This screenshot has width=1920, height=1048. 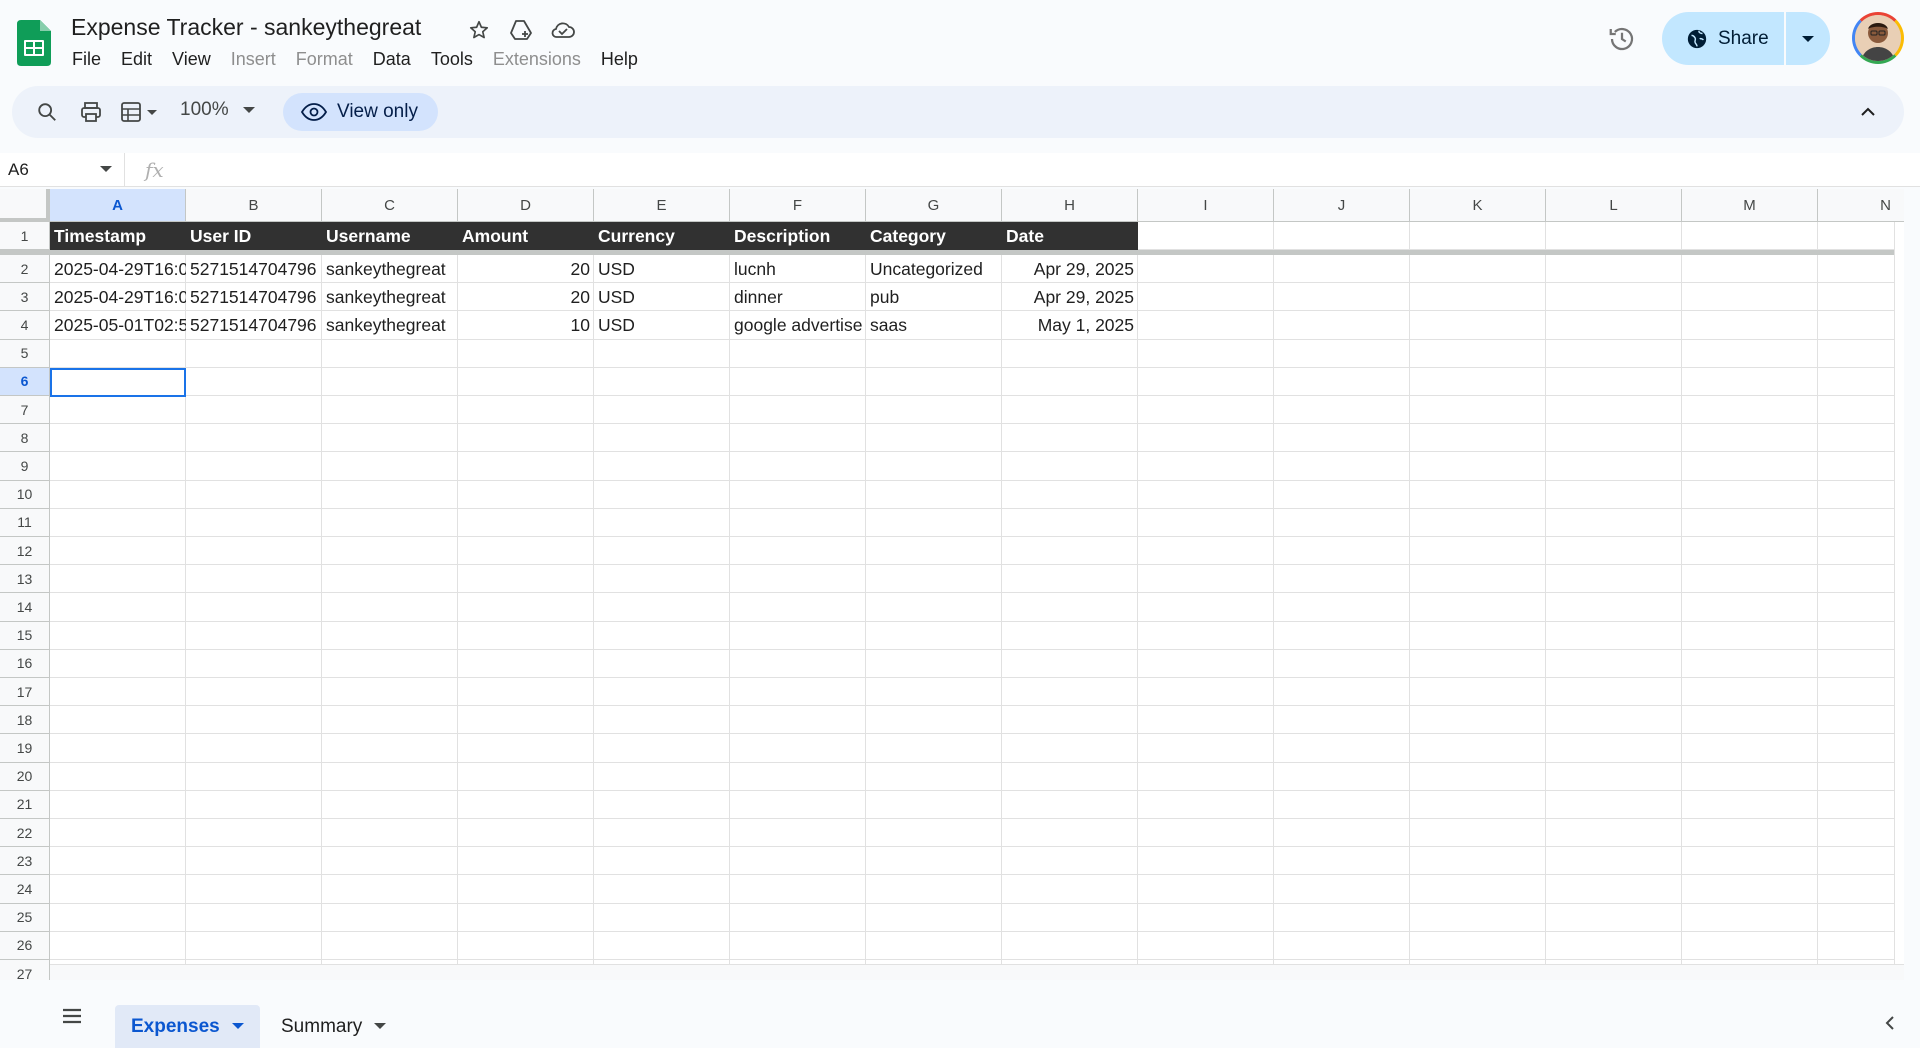 I want to click on header-cell: Date, so click(x=1070, y=236).